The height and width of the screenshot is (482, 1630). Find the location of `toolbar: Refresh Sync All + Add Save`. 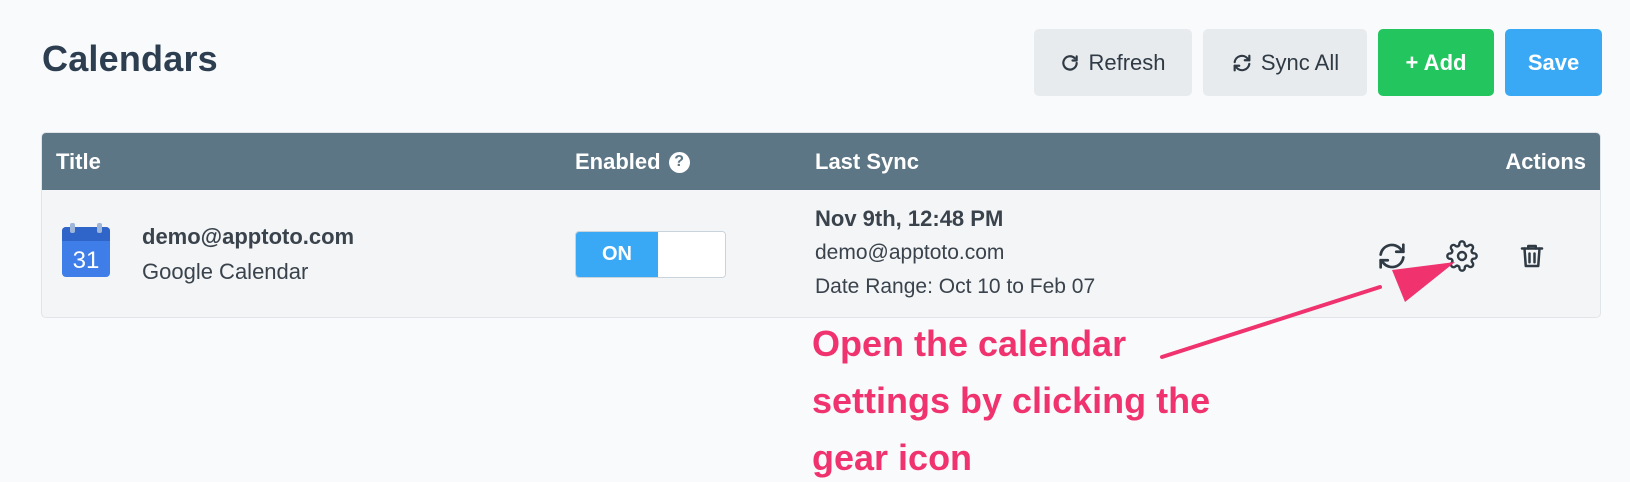

toolbar: Refresh Sync All + Add Save is located at coordinates (1318, 62).